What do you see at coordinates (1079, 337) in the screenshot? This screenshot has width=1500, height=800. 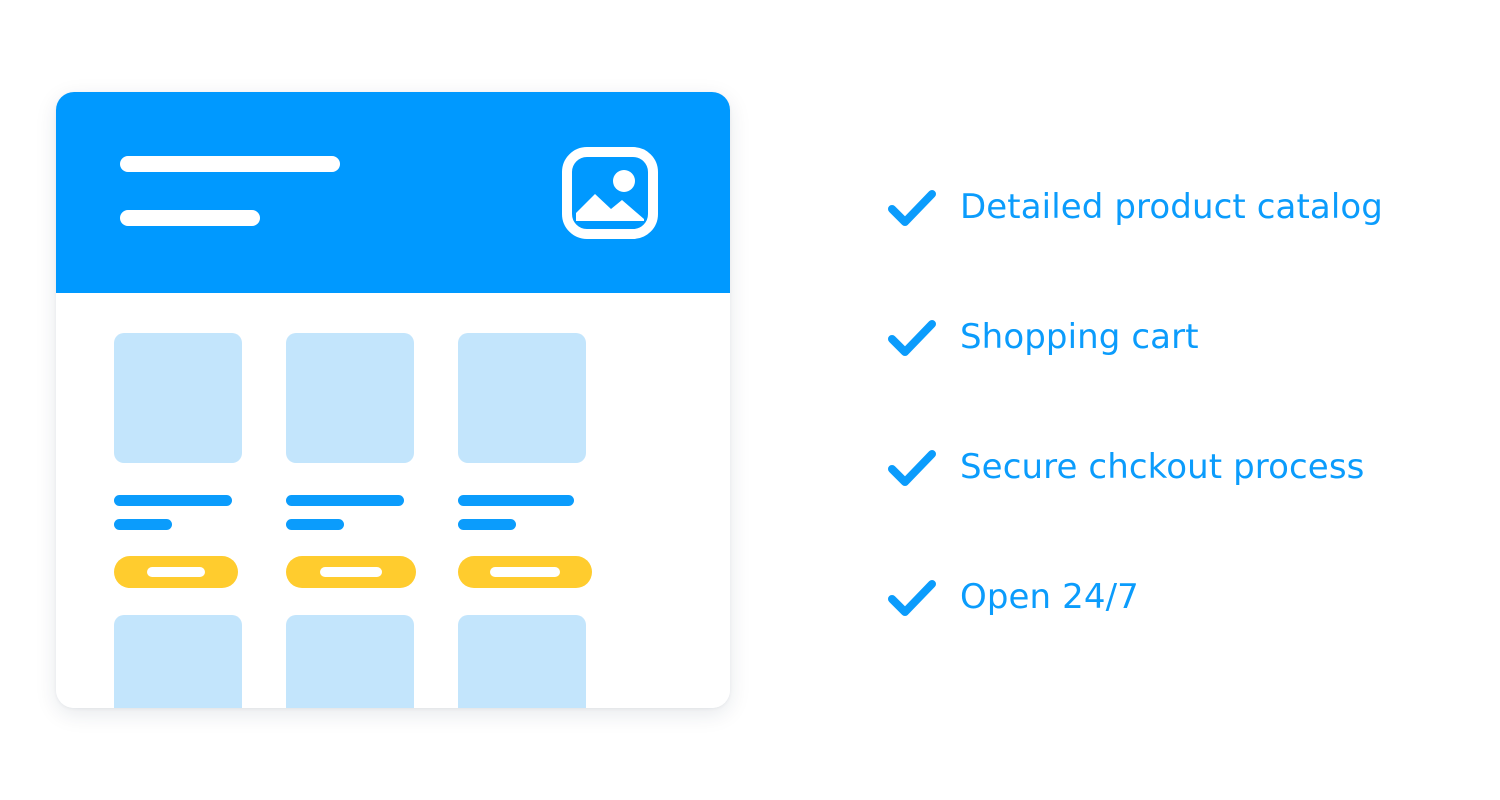 I see `feature-item-label: Shopping cart` at bounding box center [1079, 337].